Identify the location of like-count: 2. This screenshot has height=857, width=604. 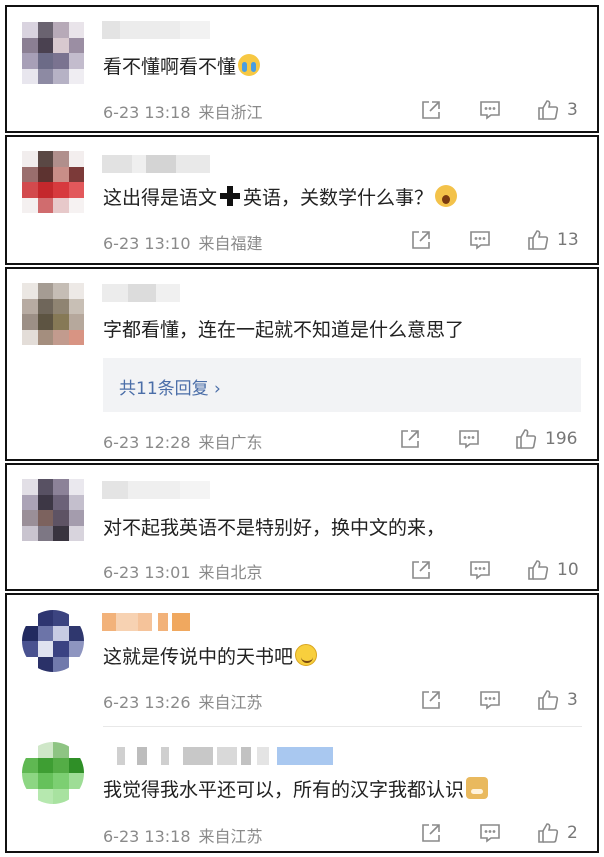
(572, 833).